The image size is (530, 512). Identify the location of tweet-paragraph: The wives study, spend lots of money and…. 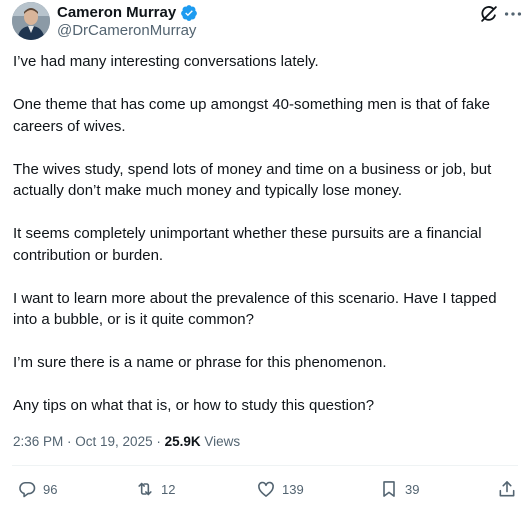
(252, 180).